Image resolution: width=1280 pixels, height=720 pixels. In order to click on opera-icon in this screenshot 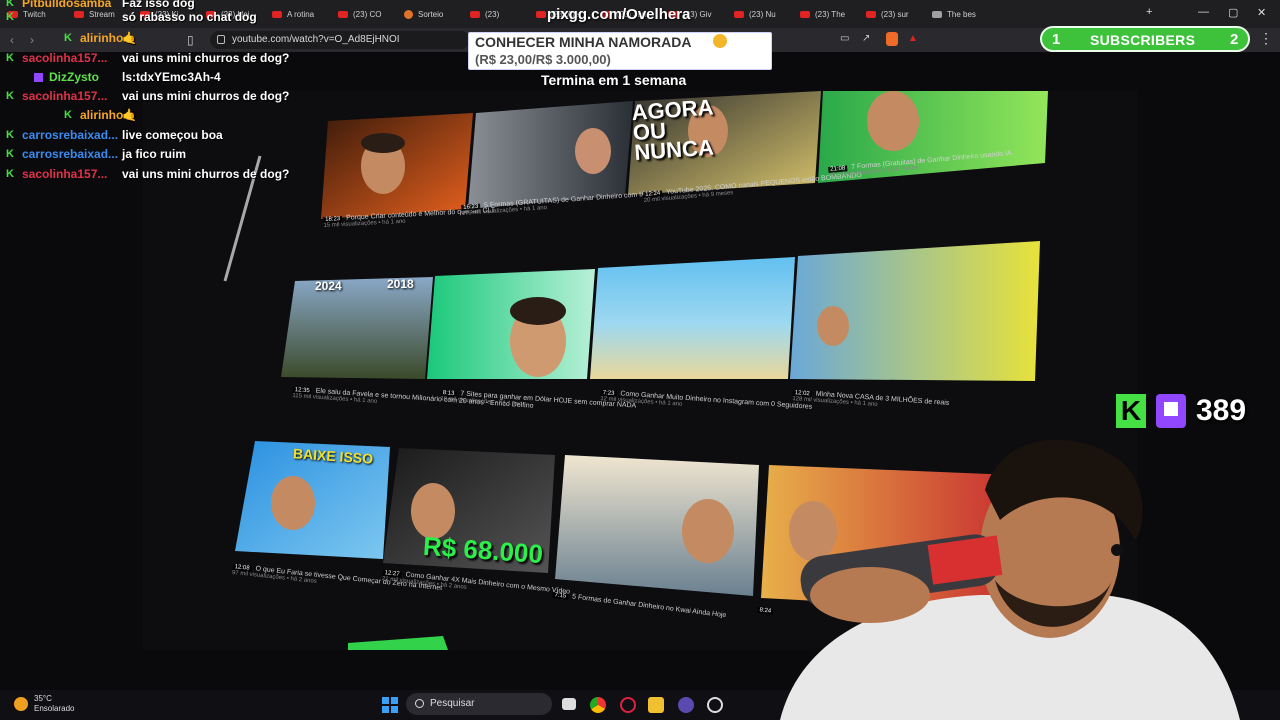, I will do `click(628, 705)`.